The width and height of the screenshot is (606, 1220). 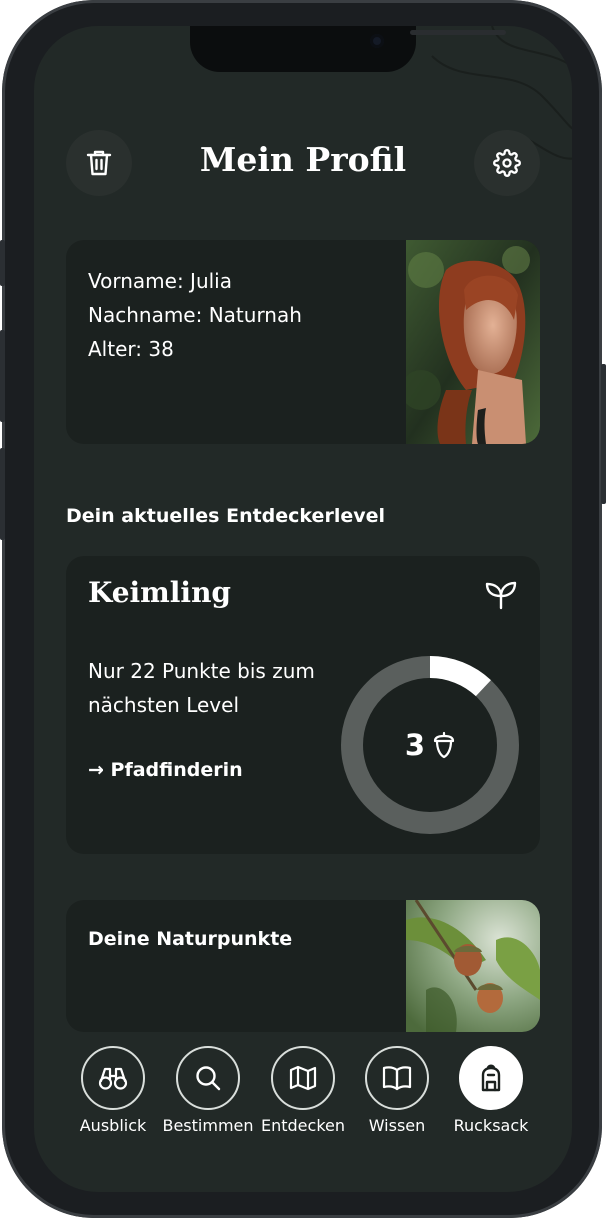 I want to click on nav-item-rucksack: Rucksack, so click(x=491, y=1090).